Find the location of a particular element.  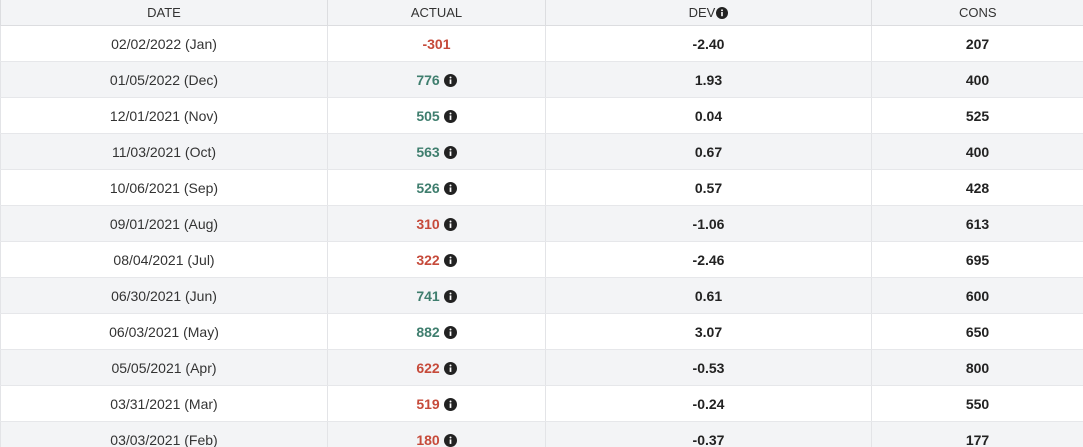

cell-date: 02/02/2022 (Jan) is located at coordinates (164, 43).